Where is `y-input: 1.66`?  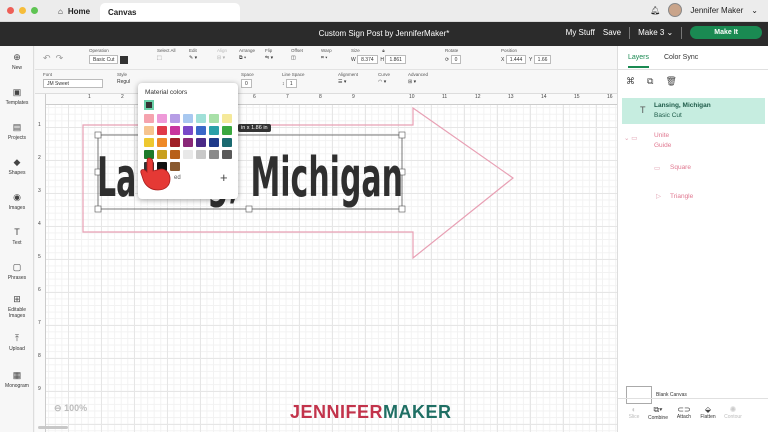
y-input: 1.66 is located at coordinates (542, 59).